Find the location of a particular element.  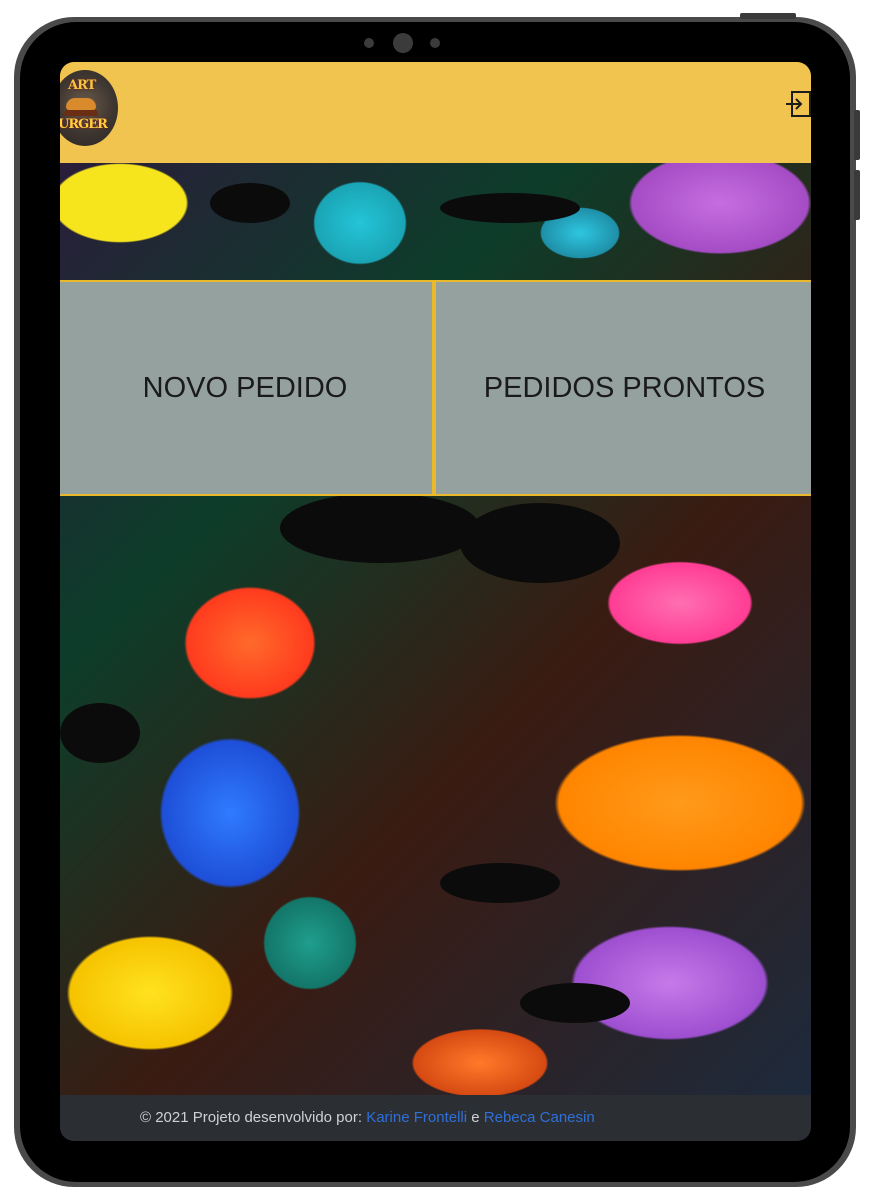

ready-orders-button: PEDIDOS PRONTOS is located at coordinates (622, 388).